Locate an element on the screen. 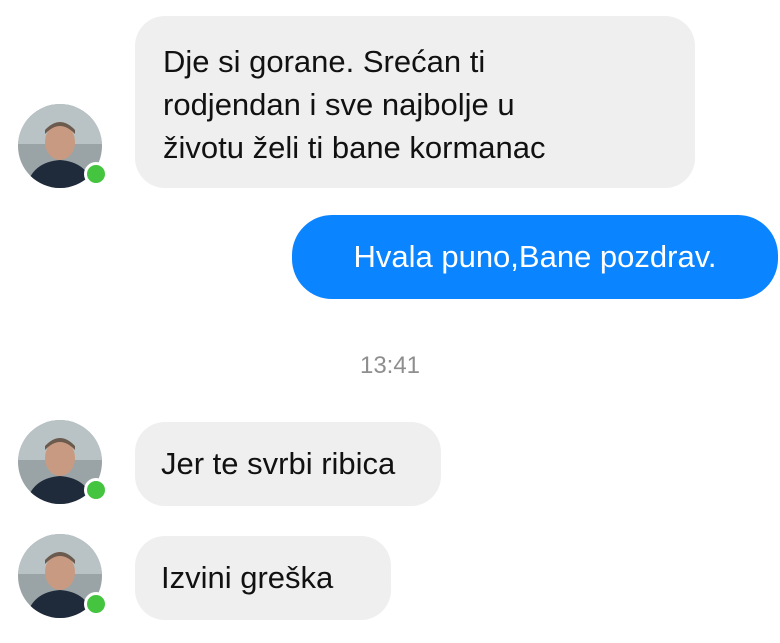  message-timestamp: 13:41 is located at coordinates (390, 365).